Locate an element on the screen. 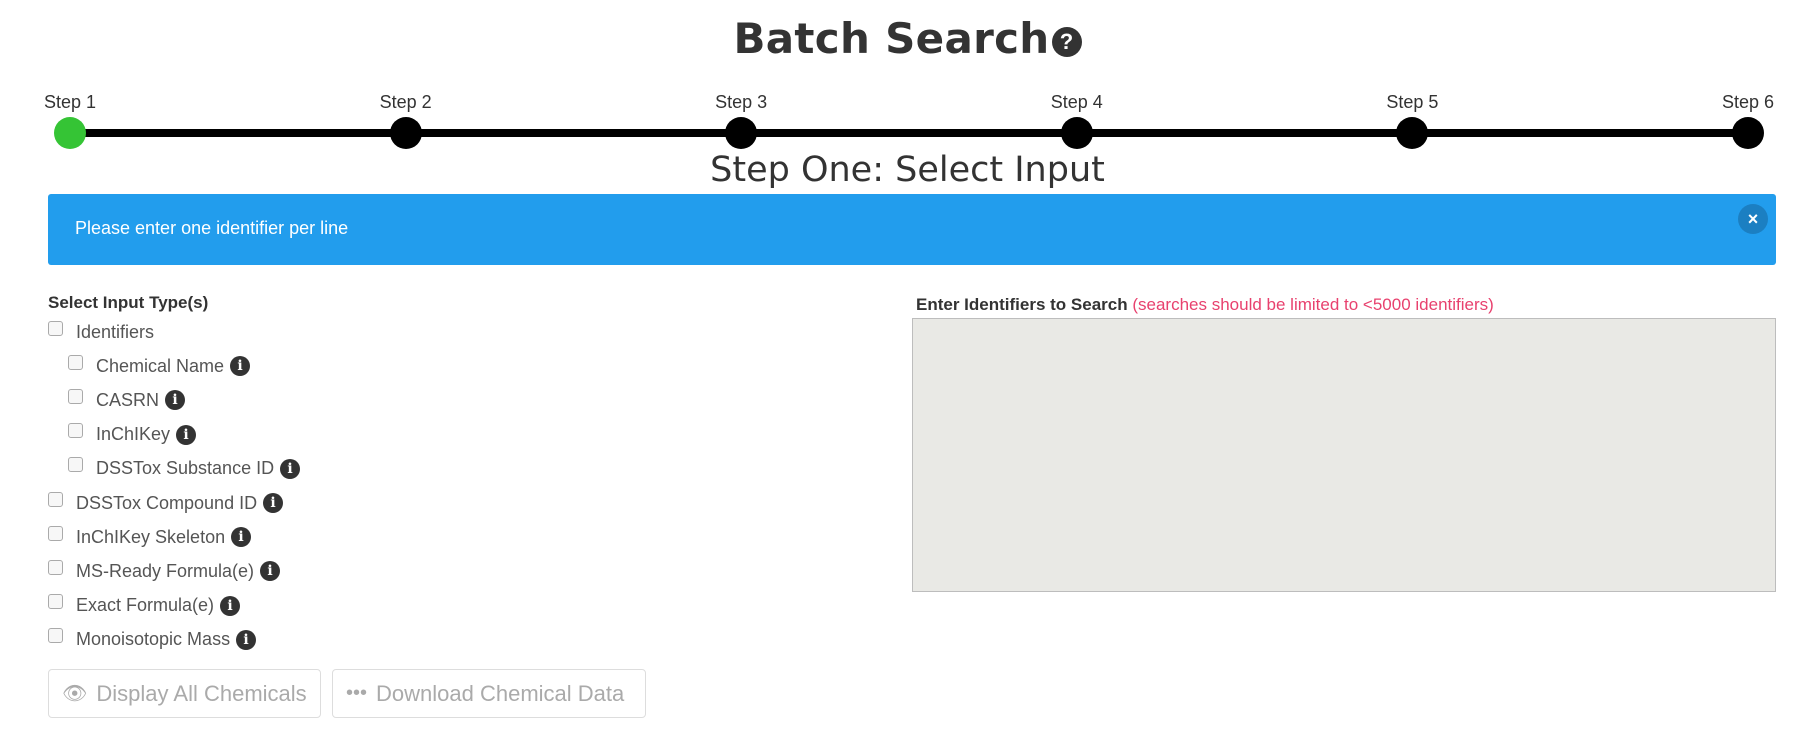 The width and height of the screenshot is (1815, 735). step-label: Step 3 is located at coordinates (741, 102).